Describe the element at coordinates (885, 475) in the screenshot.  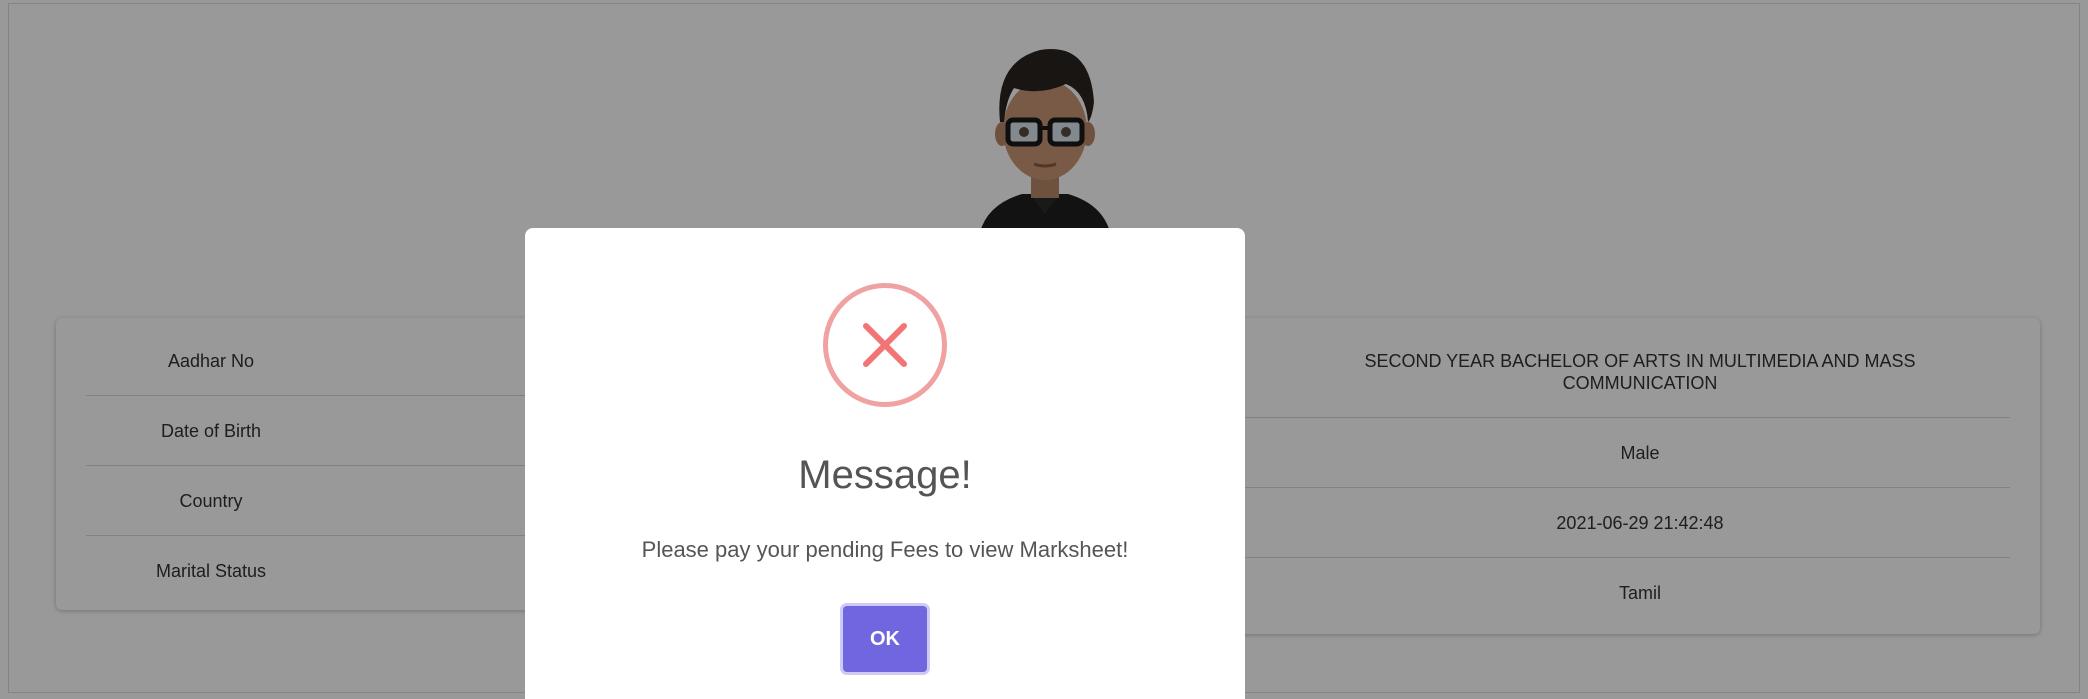
I see `dialog-title: Message!` at that location.